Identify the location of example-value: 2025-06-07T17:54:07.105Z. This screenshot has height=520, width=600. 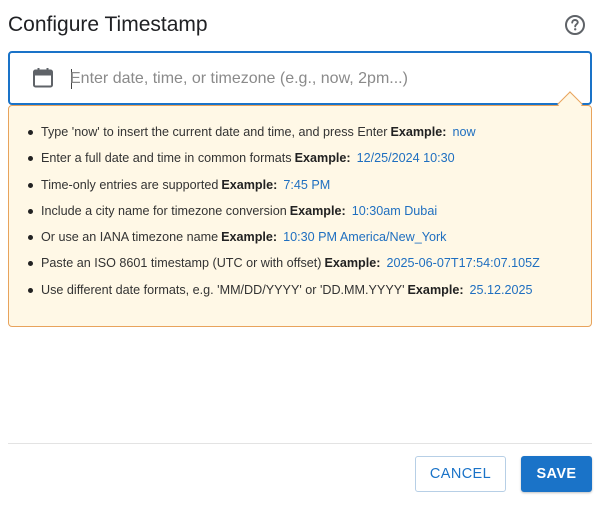
(462, 263).